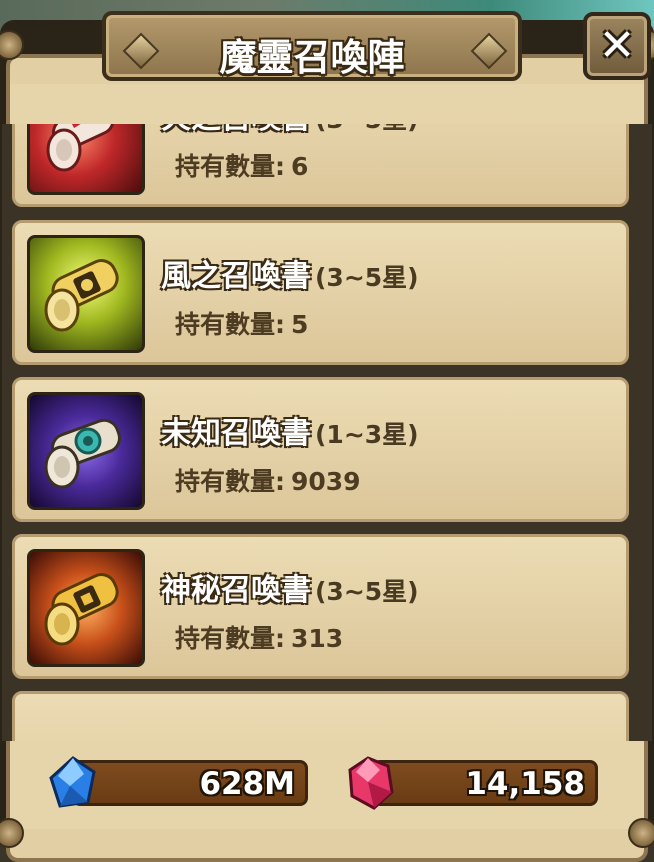 The image size is (654, 862). Describe the element at coordinates (73, 783) in the screenshot. I see `blue-crystal-icon` at that location.